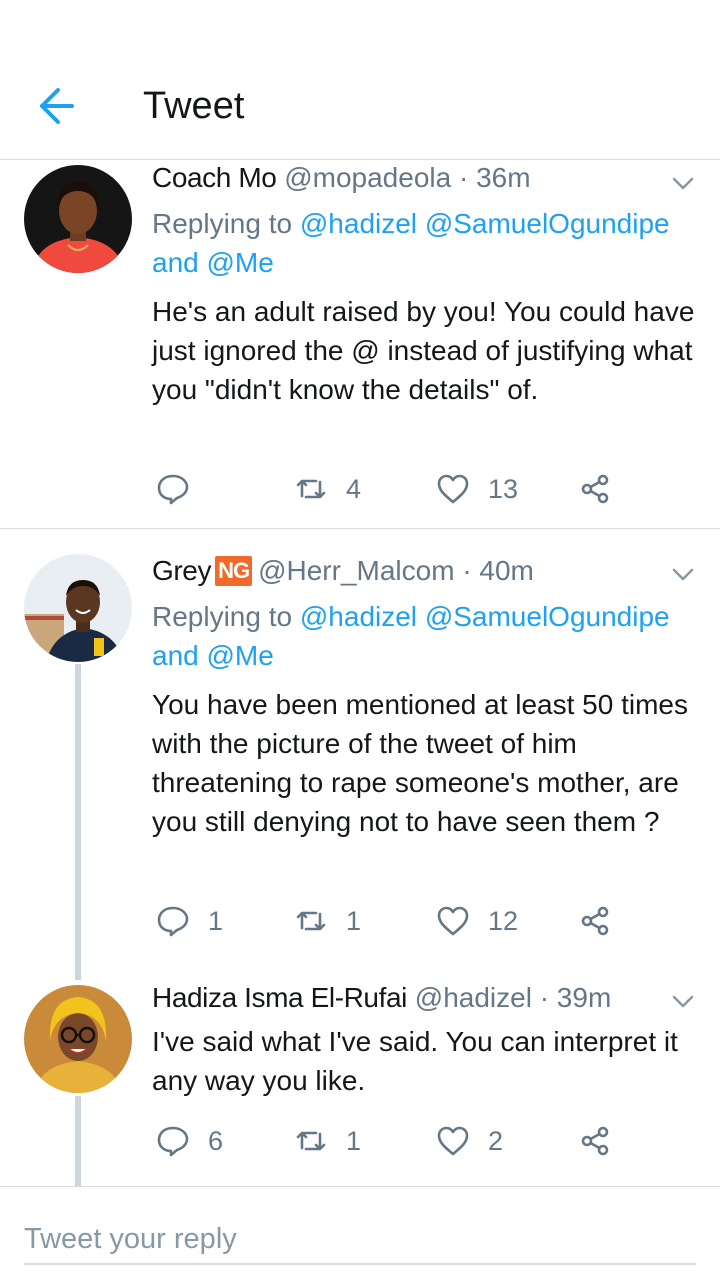 This screenshot has width=720, height=1280. What do you see at coordinates (494, 177) in the screenshot?
I see `timestamp: · 36m` at bounding box center [494, 177].